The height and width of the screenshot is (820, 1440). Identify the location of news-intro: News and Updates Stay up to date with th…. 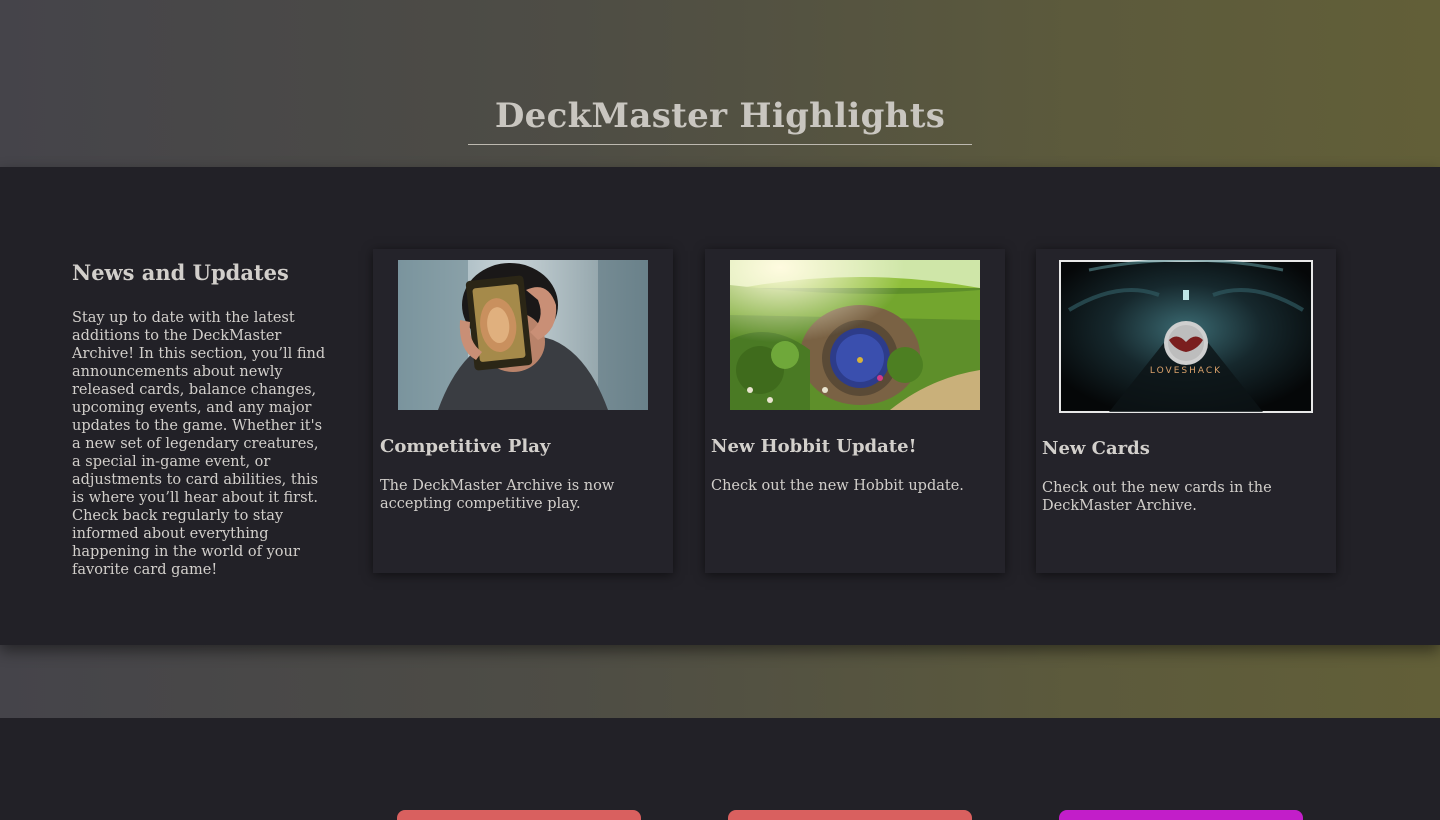
(201, 419).